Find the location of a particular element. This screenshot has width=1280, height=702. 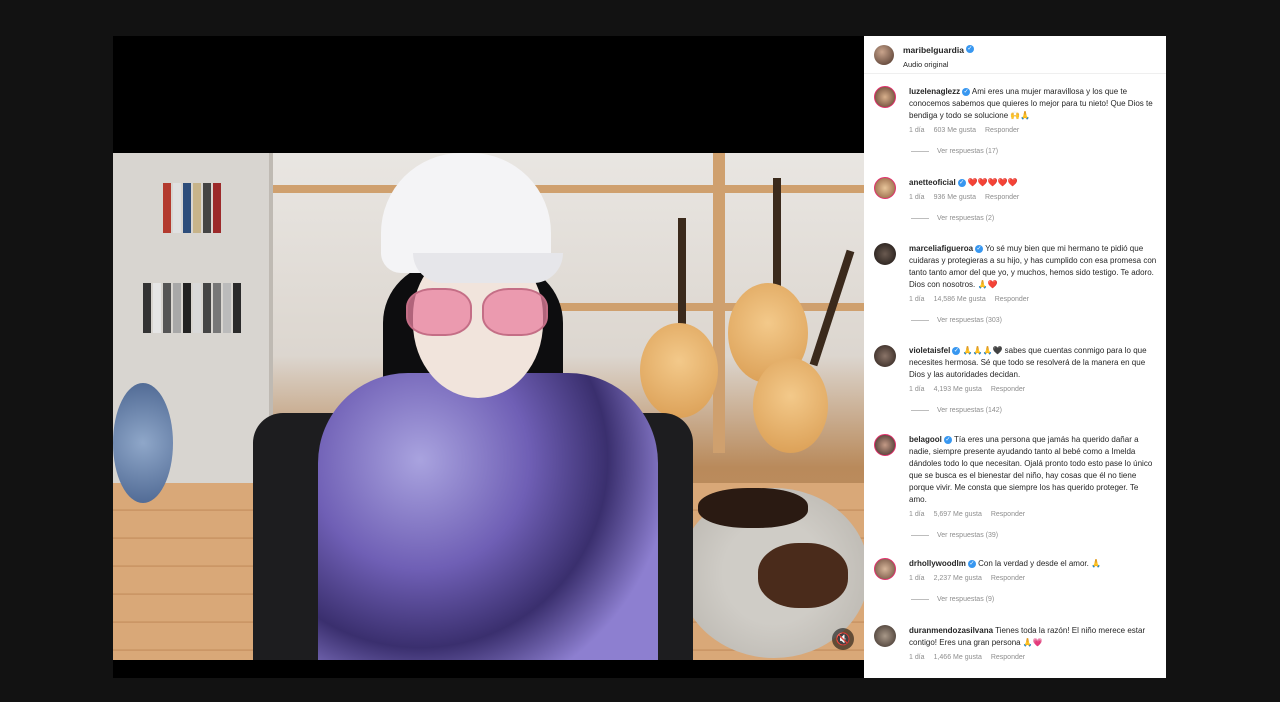

comment-username: marceliafigueroa is located at coordinates (941, 248).